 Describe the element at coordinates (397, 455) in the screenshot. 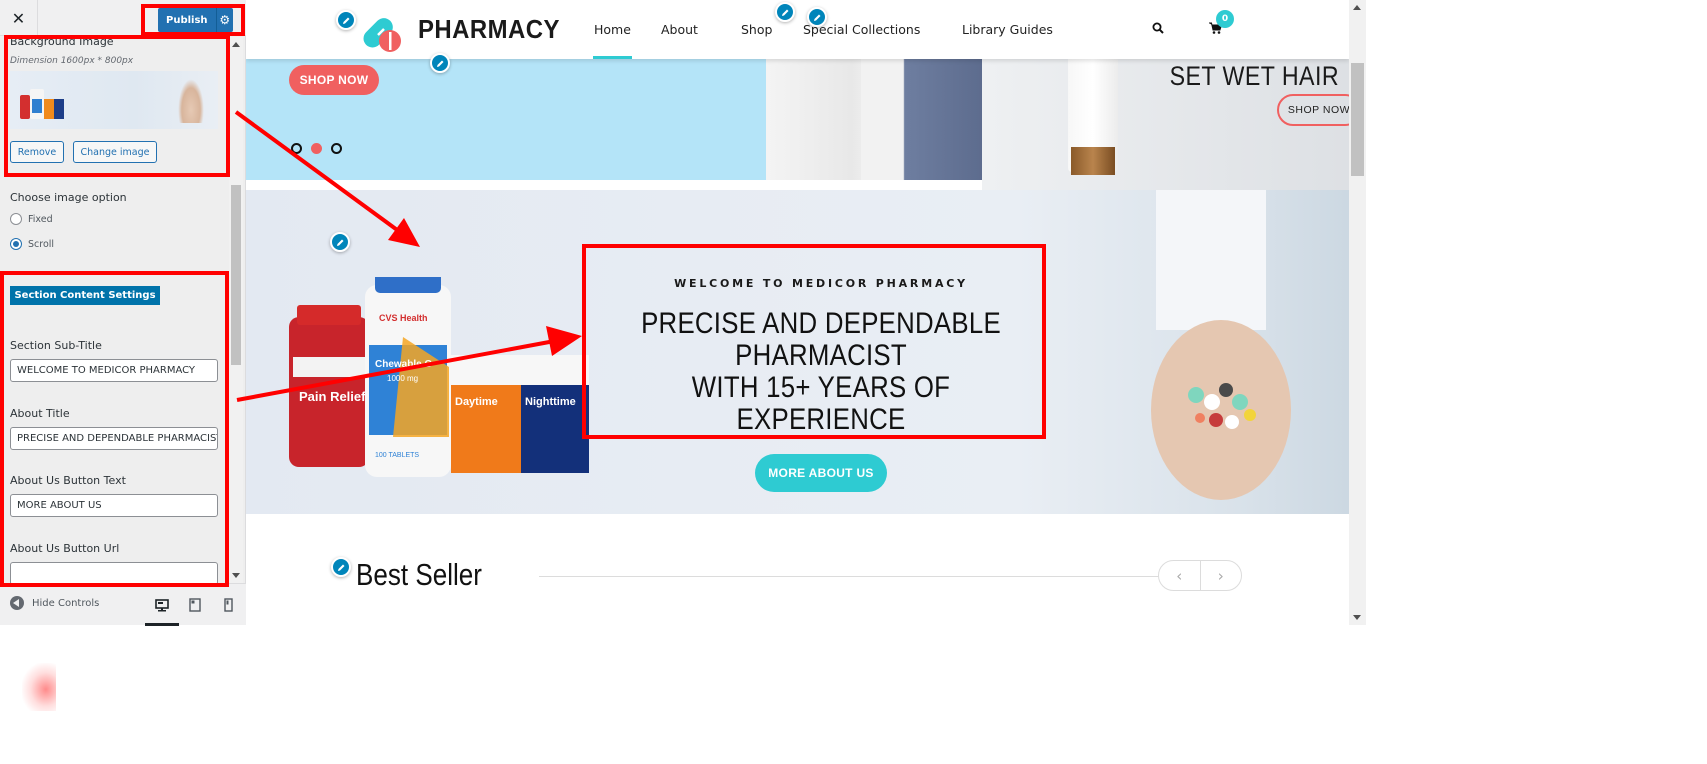

I see `product-label-tablets: 100 TABLETS` at that location.